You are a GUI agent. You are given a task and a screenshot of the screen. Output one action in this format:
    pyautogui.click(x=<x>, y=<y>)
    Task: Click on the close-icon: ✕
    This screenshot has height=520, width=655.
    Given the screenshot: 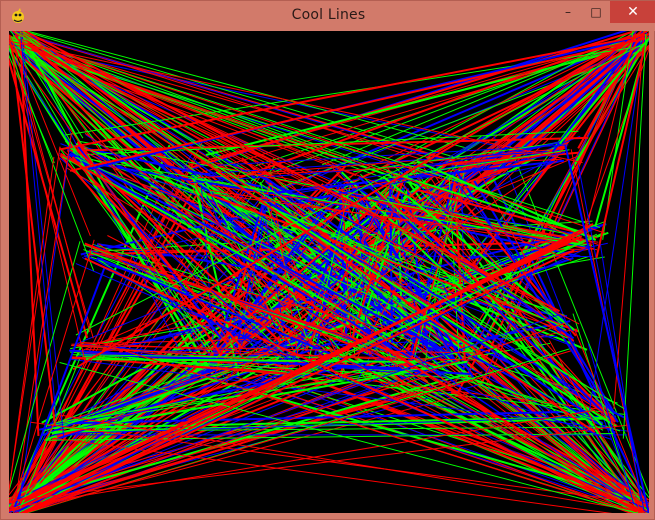 What is the action you would take?
    pyautogui.click(x=633, y=12)
    